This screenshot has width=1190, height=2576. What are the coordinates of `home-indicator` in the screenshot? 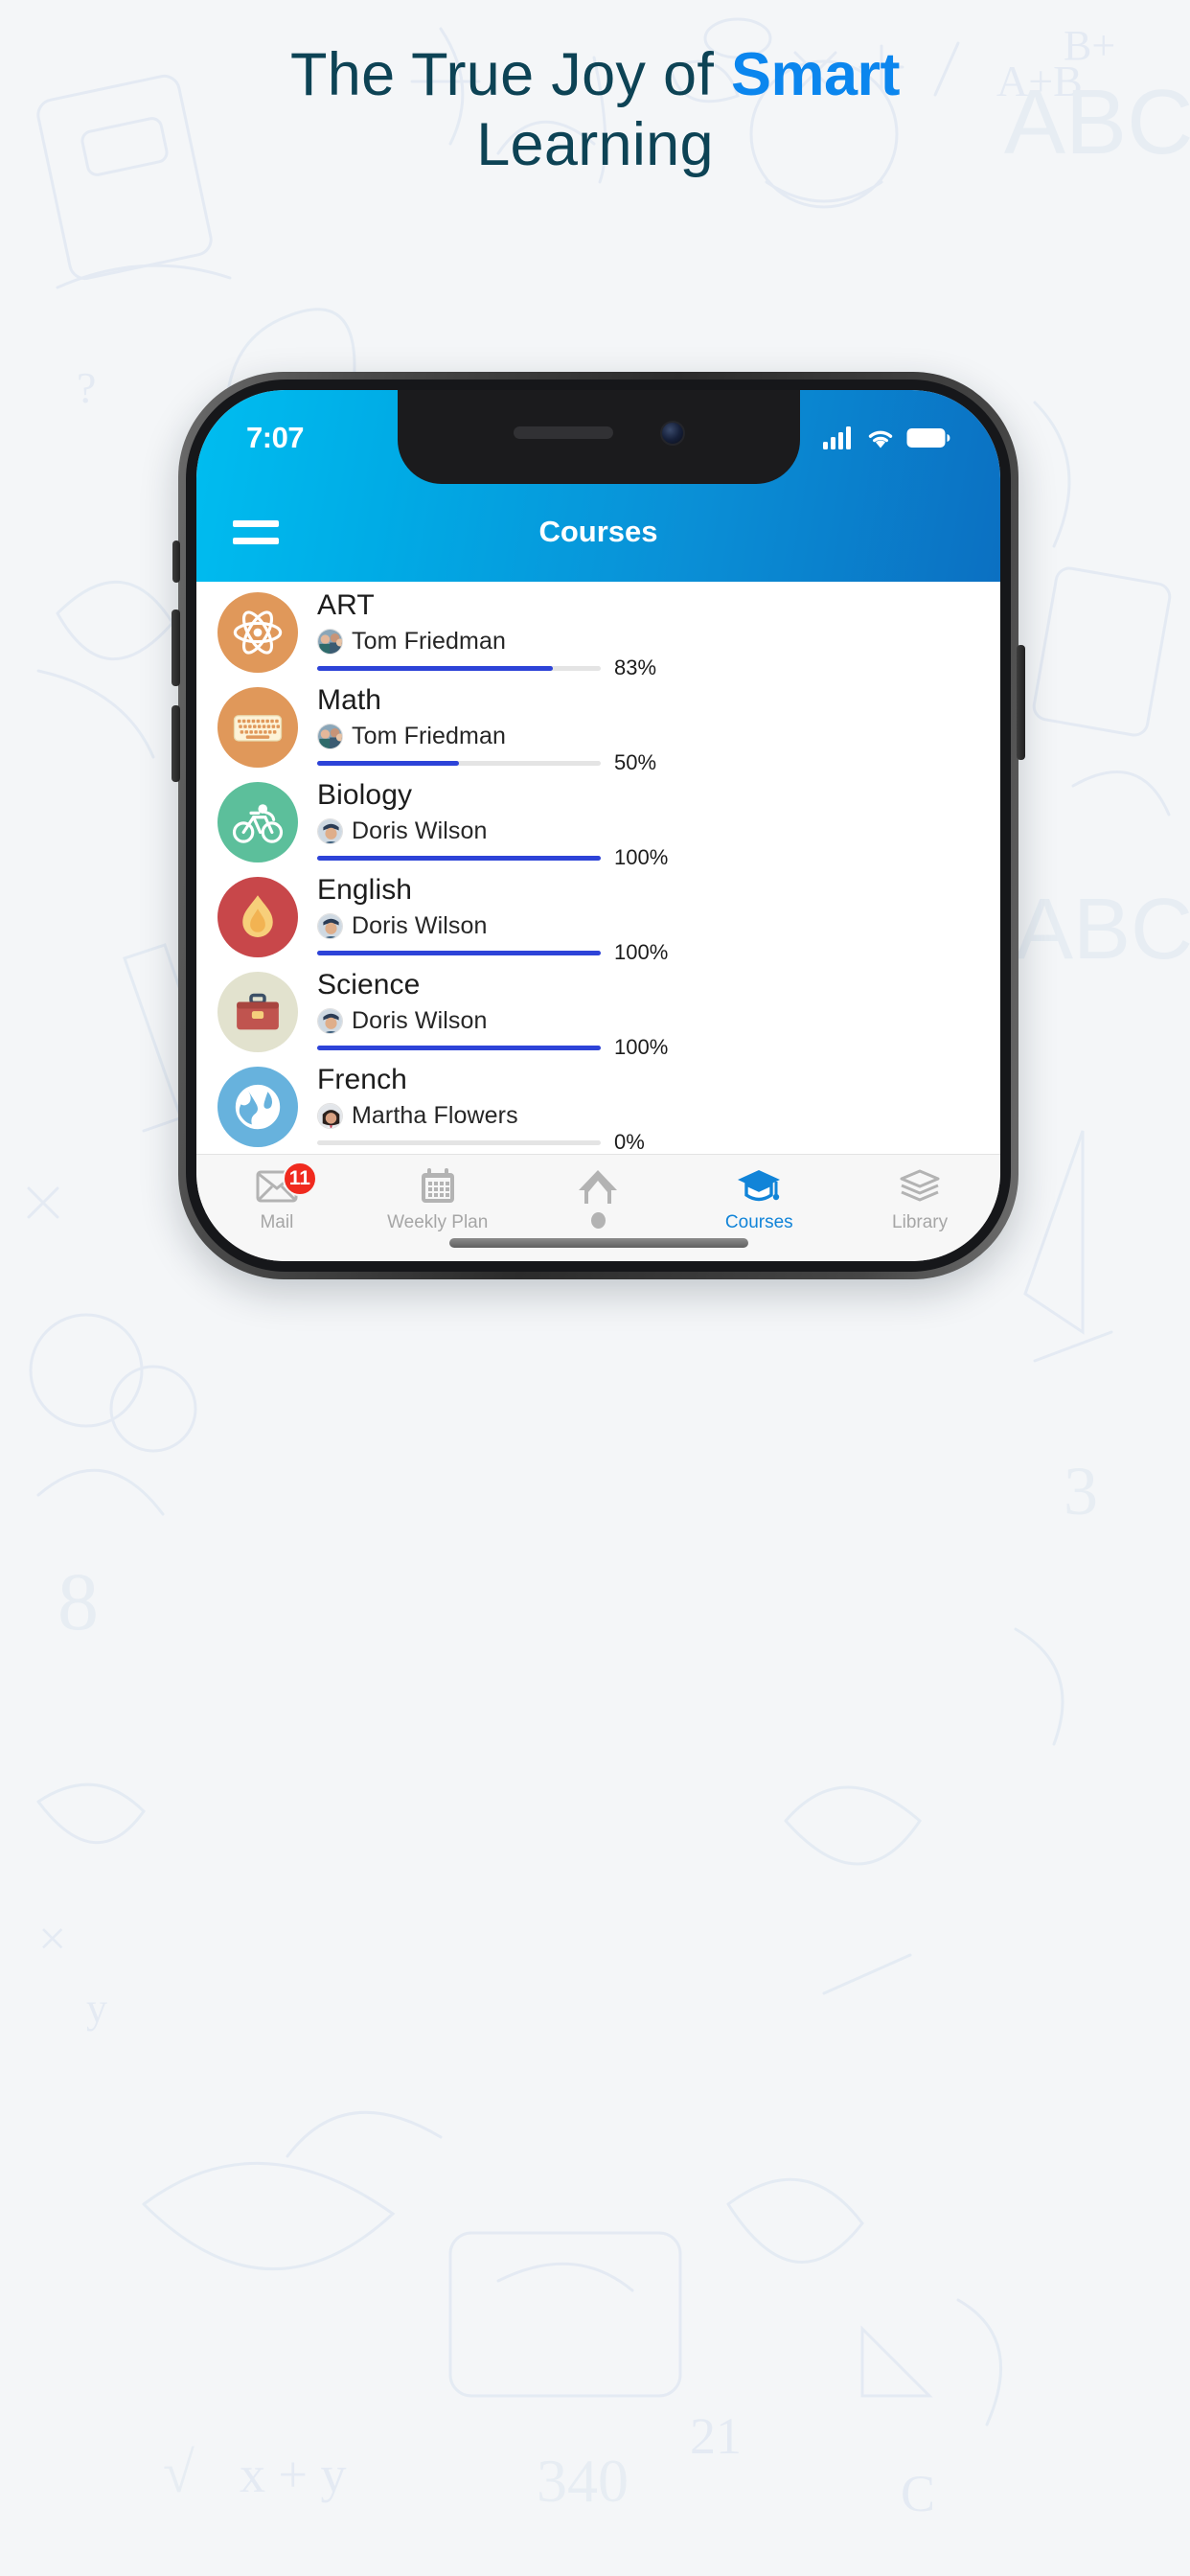 It's located at (598, 1243).